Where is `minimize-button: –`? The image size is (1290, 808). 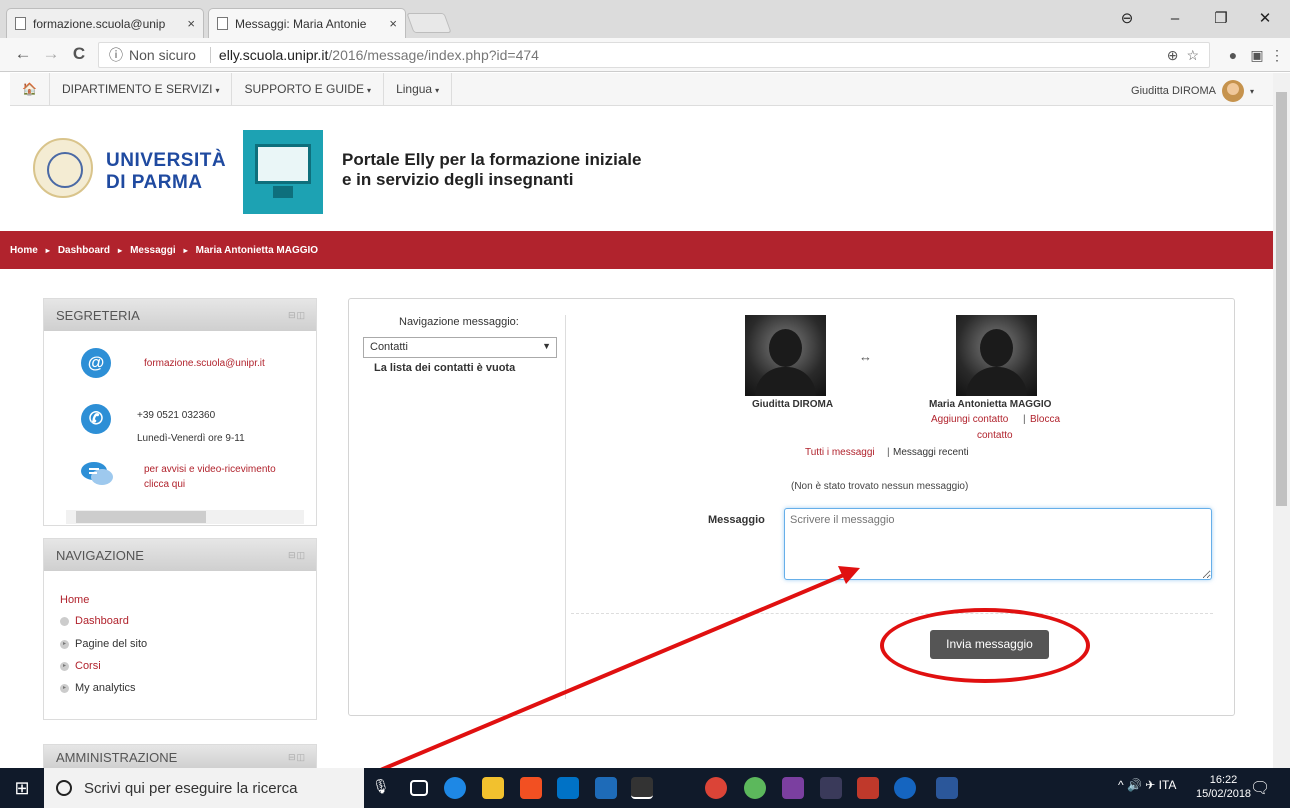 minimize-button: – is located at coordinates (1175, 19).